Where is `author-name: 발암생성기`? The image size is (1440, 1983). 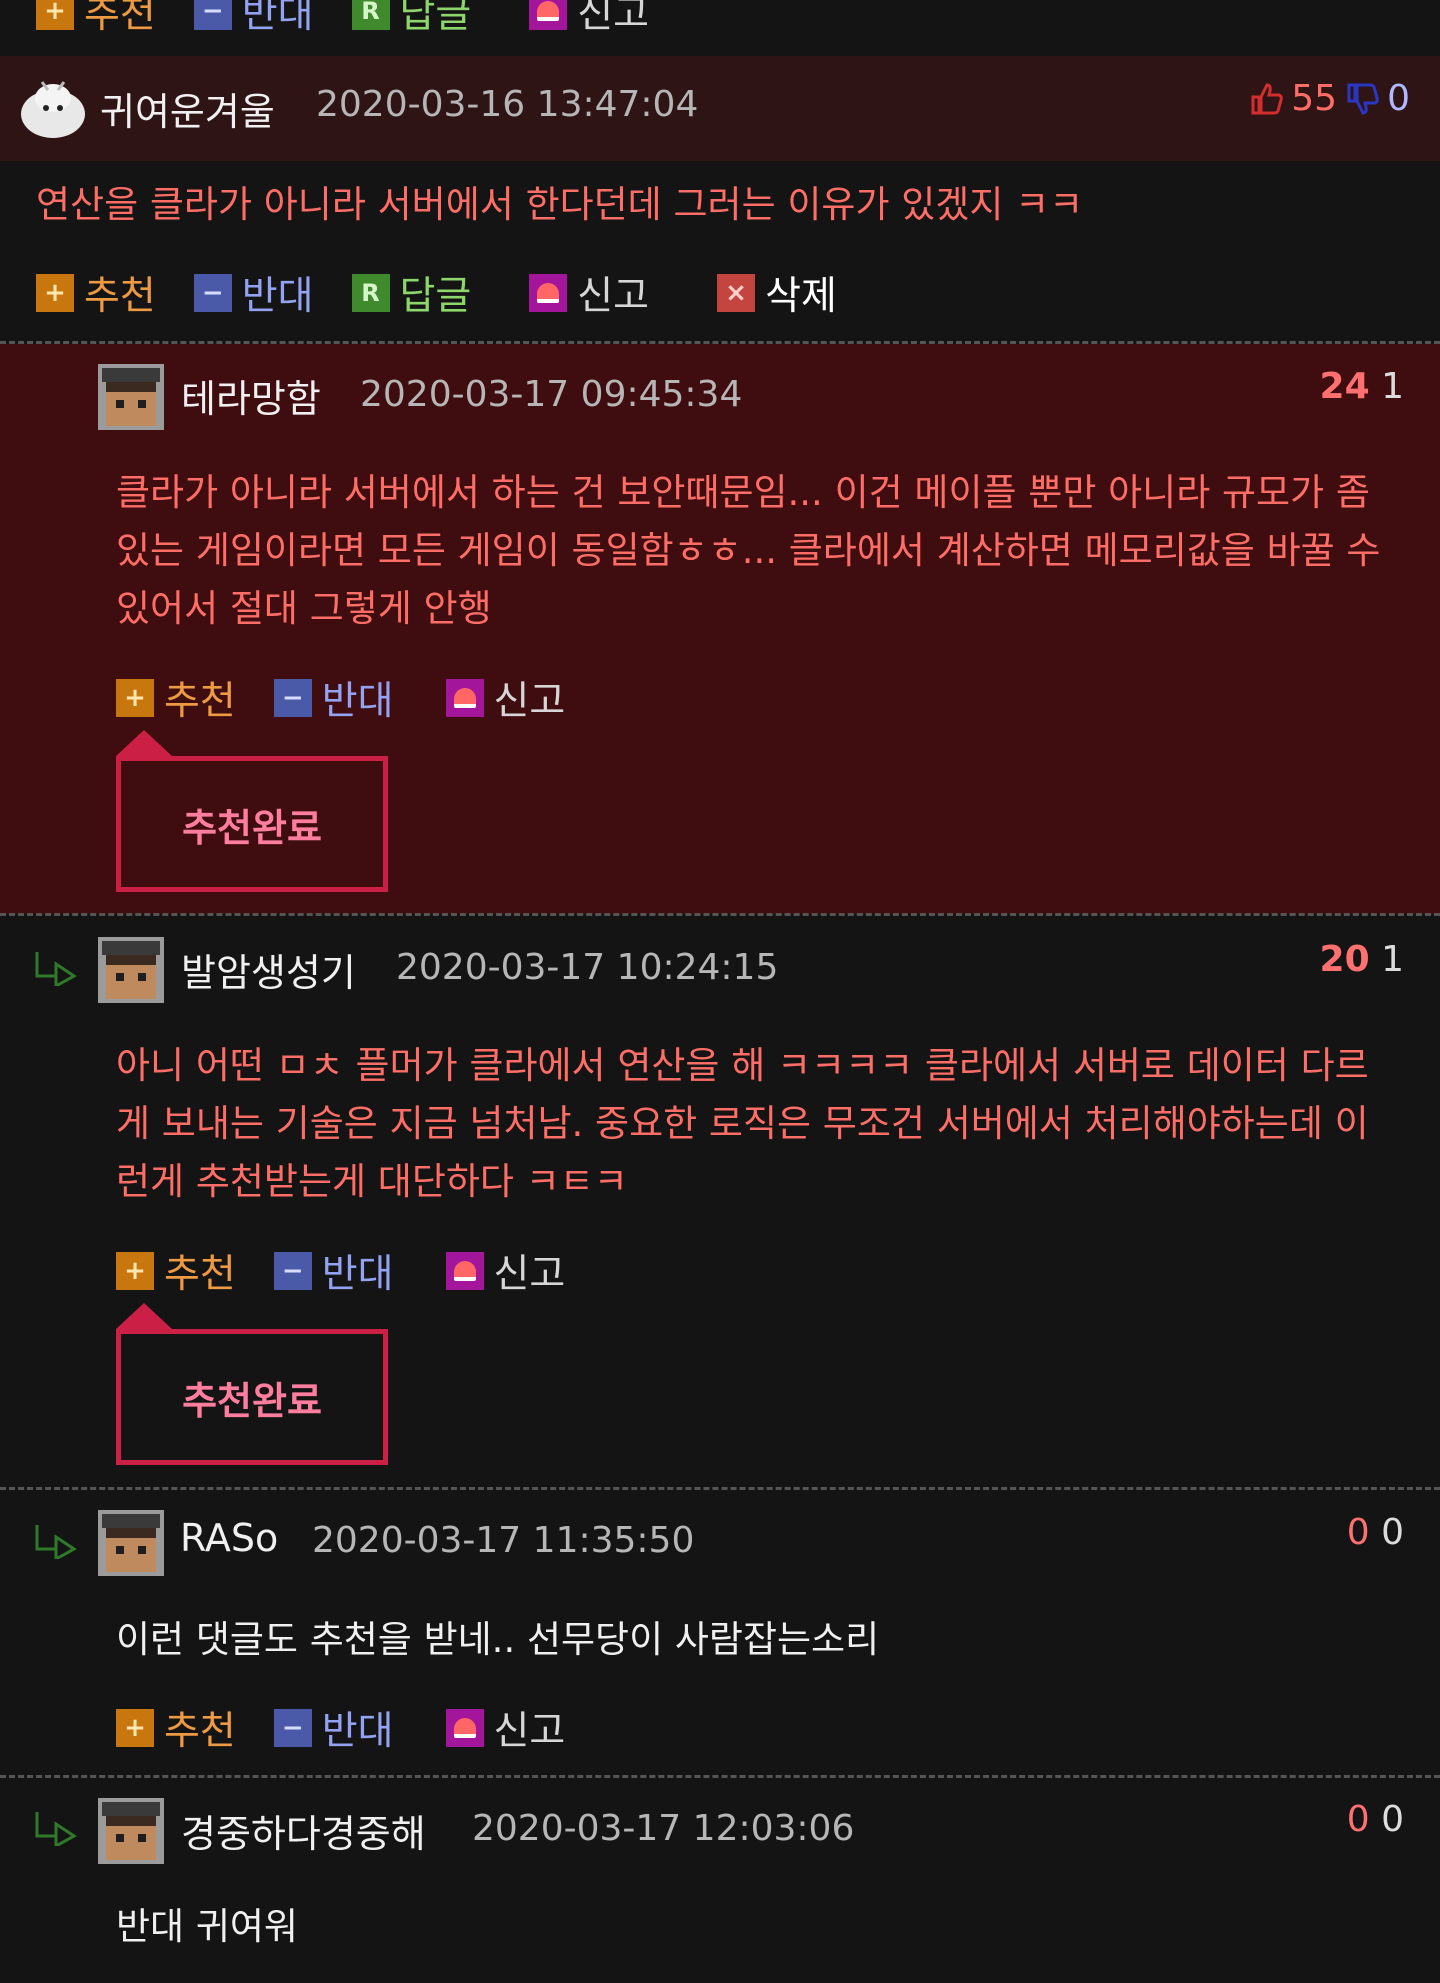
author-name: 발암생성기 is located at coordinates (268, 969).